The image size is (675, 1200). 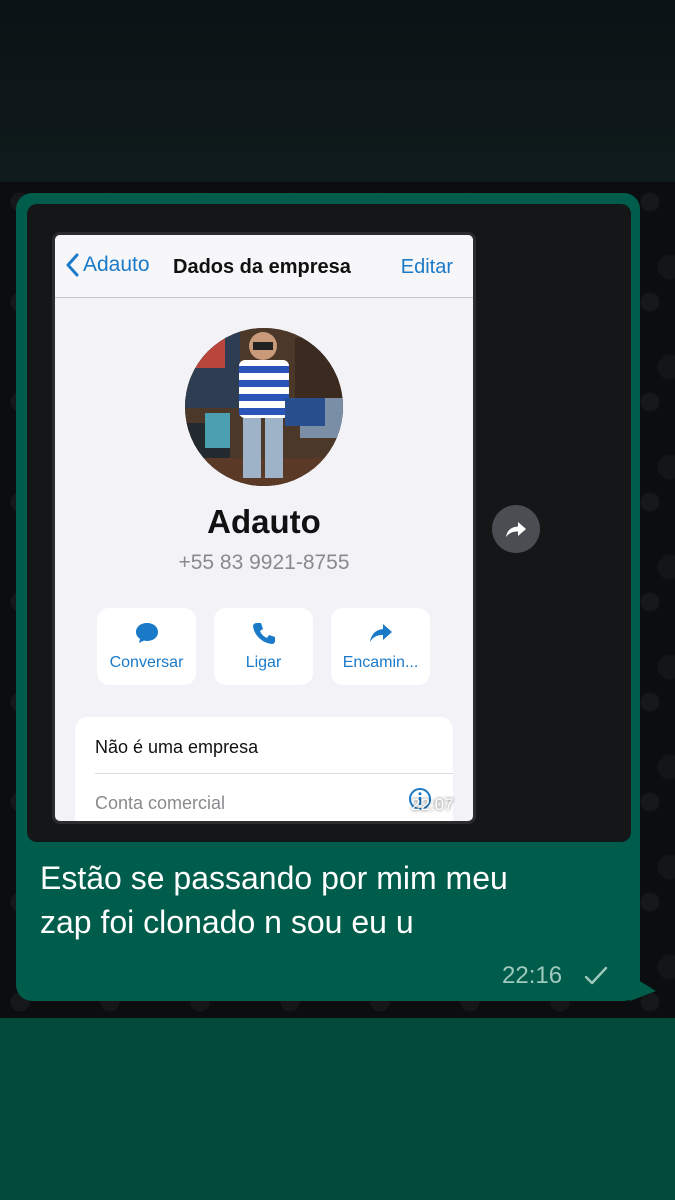 I want to click on message-text-line-2: zap foi clonado n sou eu u, so click(x=227, y=922).